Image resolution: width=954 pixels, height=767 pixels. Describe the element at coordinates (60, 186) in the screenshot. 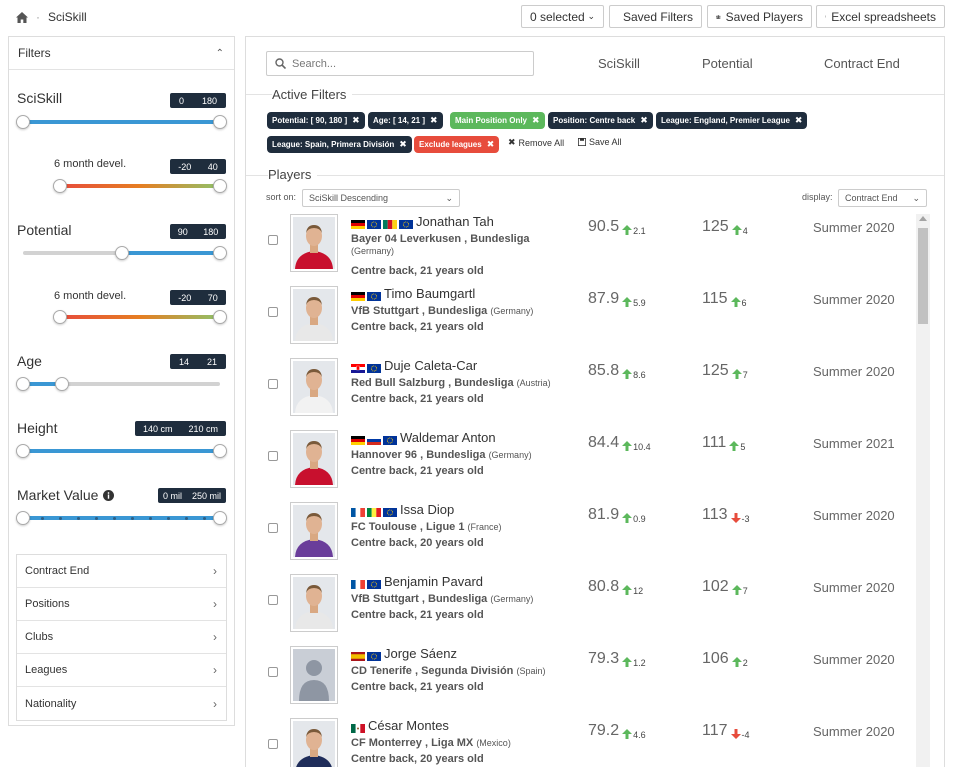

I see `sciskill-devel-min-handle` at that location.